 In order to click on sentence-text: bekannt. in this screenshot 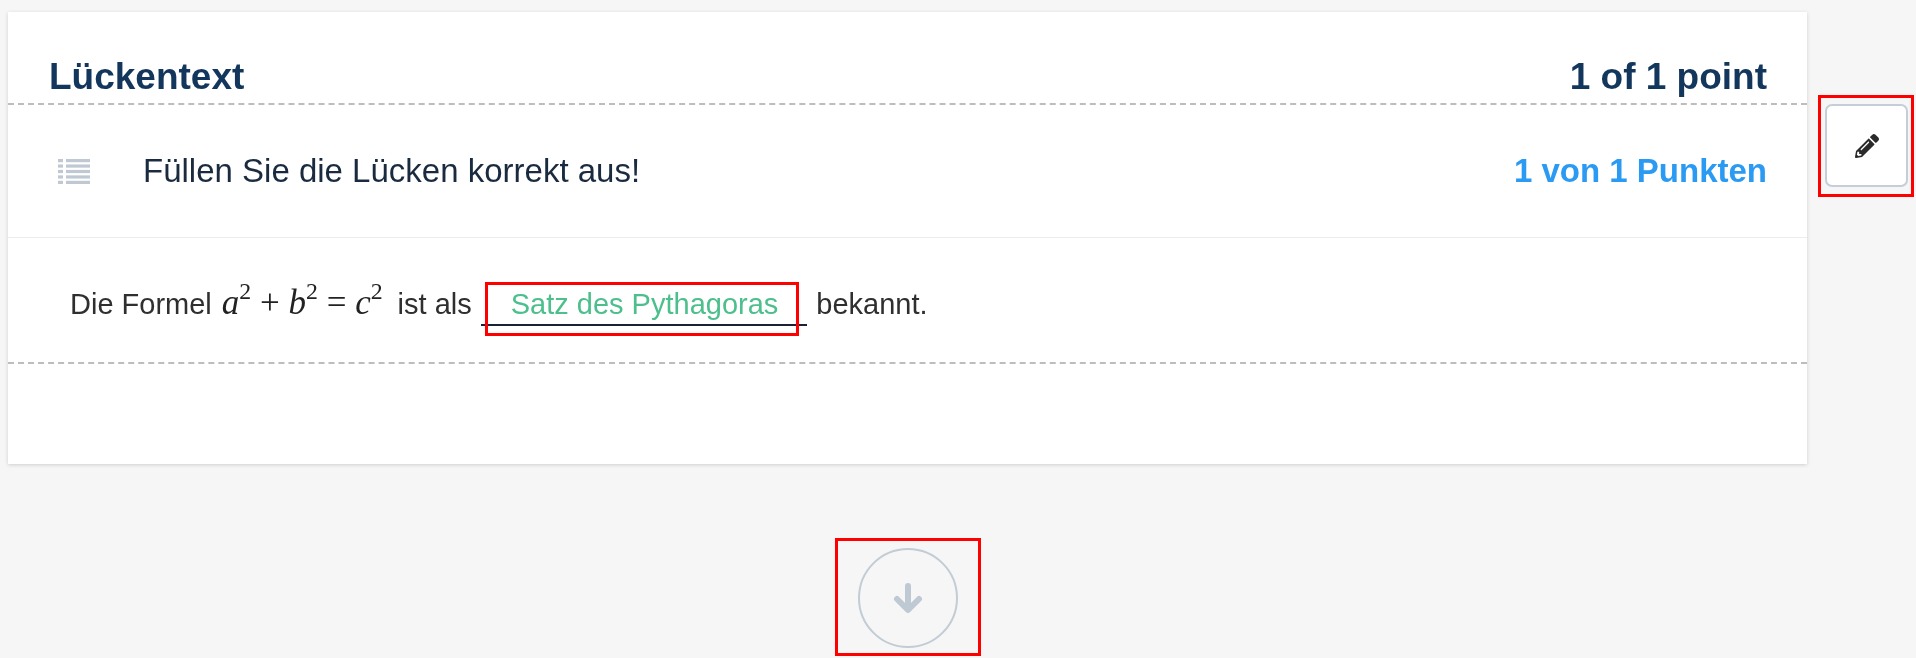, I will do `click(872, 304)`.